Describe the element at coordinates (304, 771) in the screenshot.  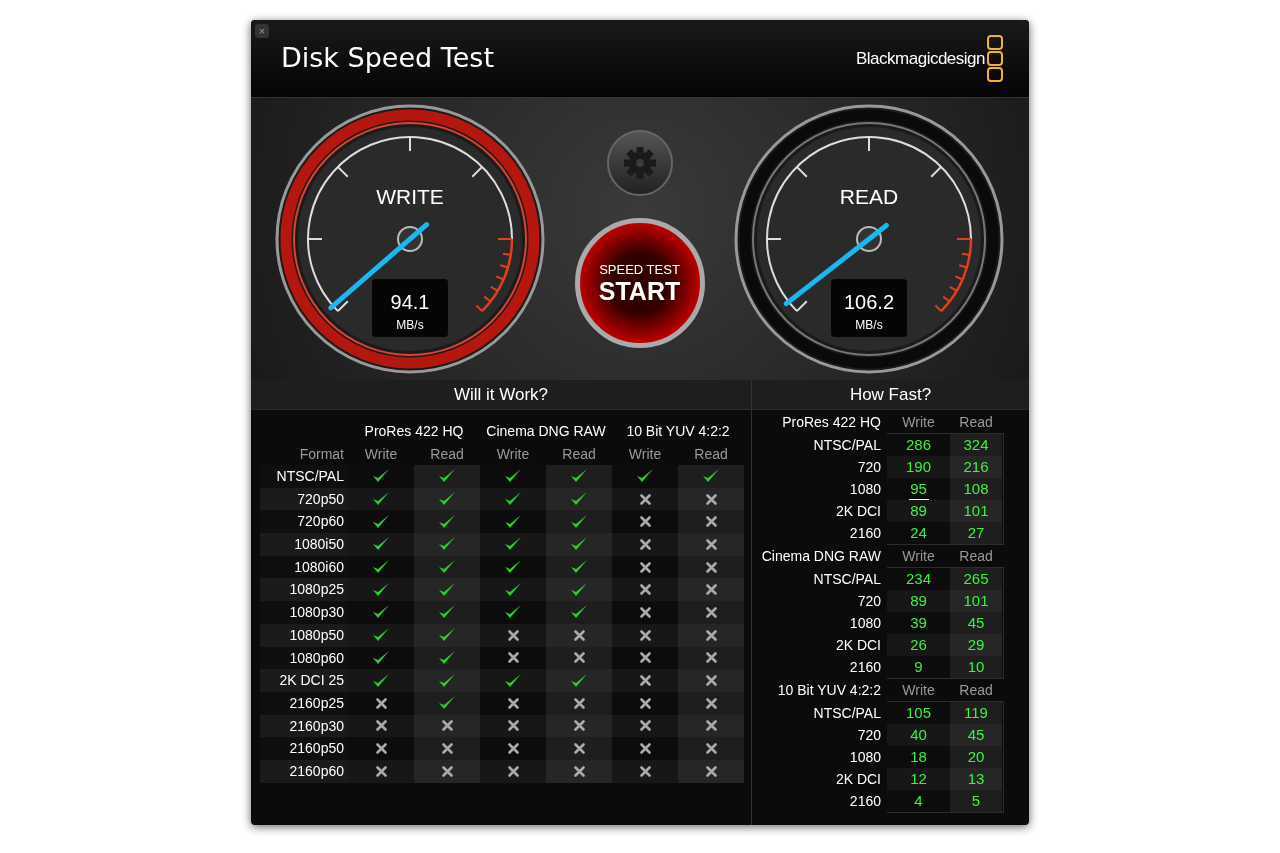
I see `row-label: 2160p60` at that location.